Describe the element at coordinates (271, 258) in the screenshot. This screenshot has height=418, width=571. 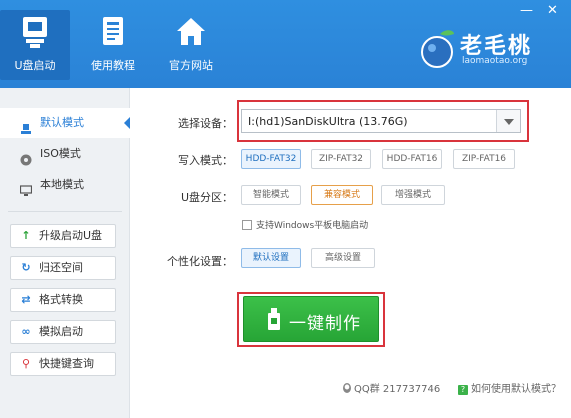
I see `personalize-default: 默认设置` at that location.